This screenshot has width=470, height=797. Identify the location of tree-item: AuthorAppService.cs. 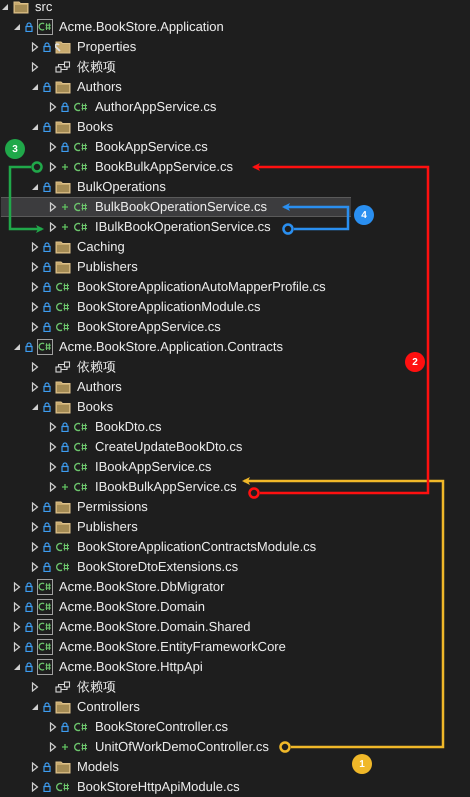
(135, 107).